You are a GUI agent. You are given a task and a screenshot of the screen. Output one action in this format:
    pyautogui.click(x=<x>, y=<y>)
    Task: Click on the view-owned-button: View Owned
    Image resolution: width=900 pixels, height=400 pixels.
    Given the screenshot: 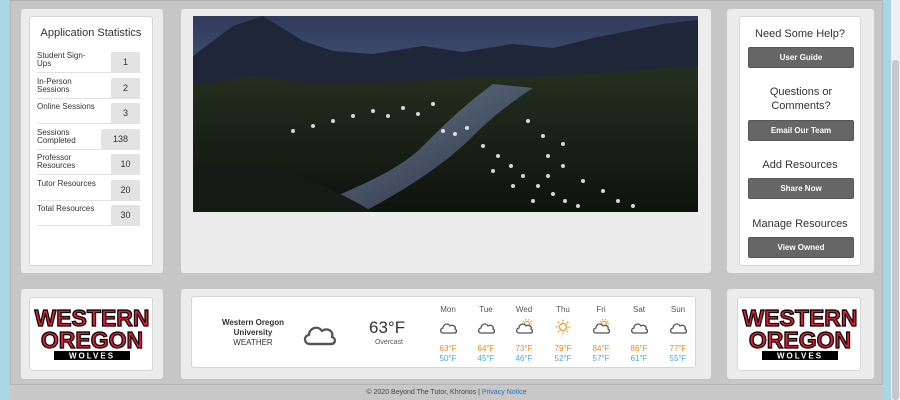 What is the action you would take?
    pyautogui.click(x=801, y=247)
    